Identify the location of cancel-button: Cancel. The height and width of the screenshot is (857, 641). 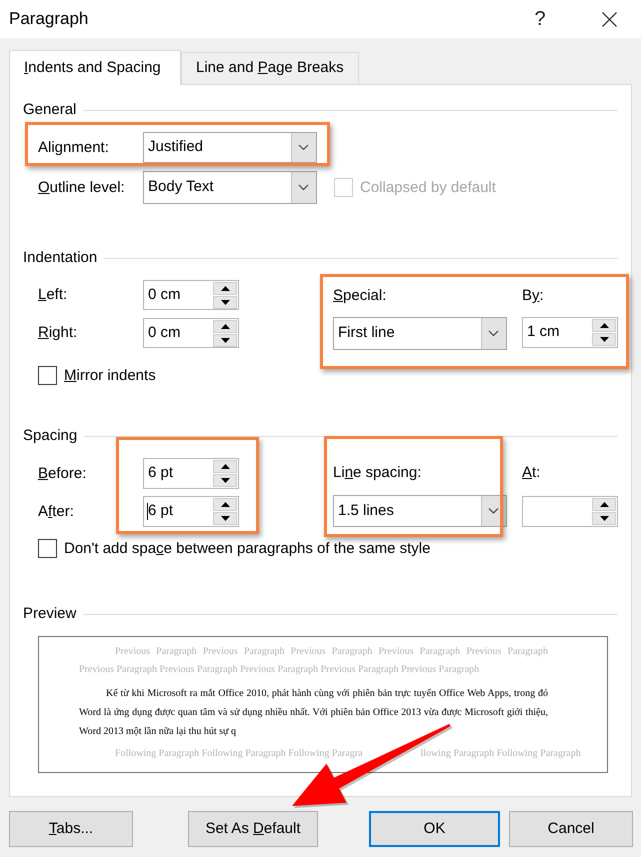
(571, 829).